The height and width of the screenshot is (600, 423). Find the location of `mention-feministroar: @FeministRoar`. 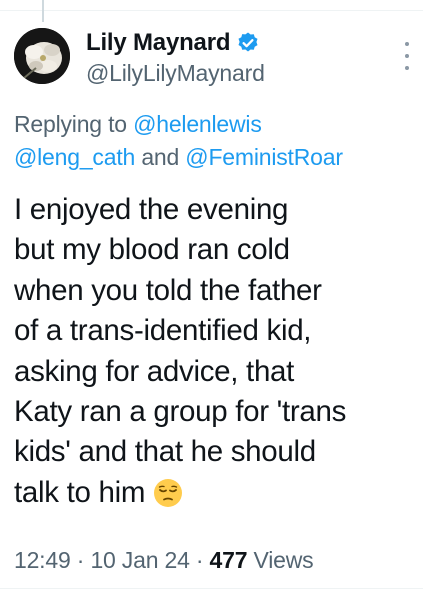

mention-feministroar: @FeministRoar is located at coordinates (264, 157).